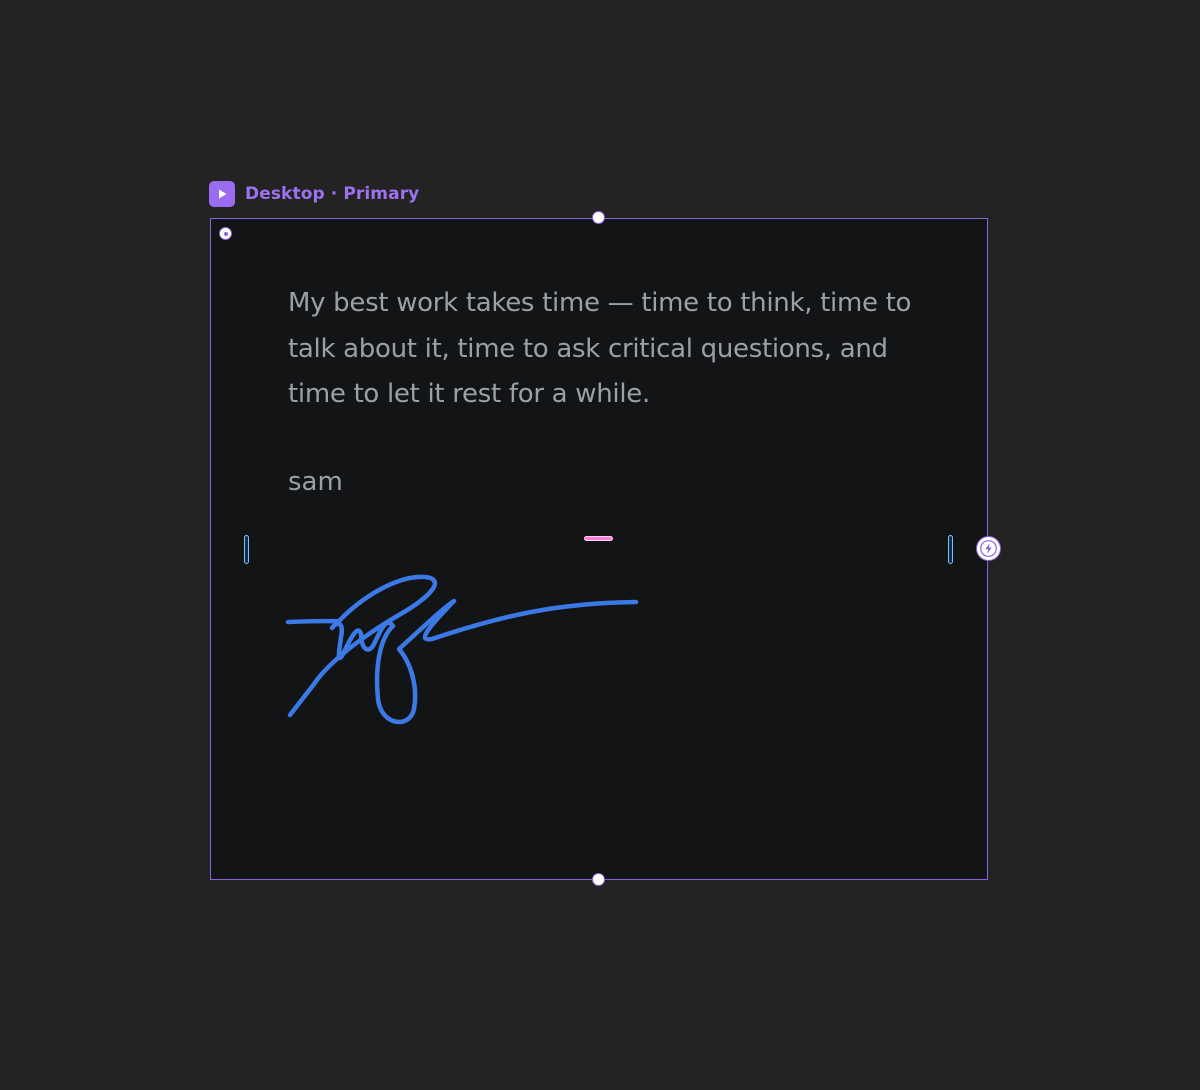  I want to click on frame-title: Desktop · Primary, so click(332, 194).